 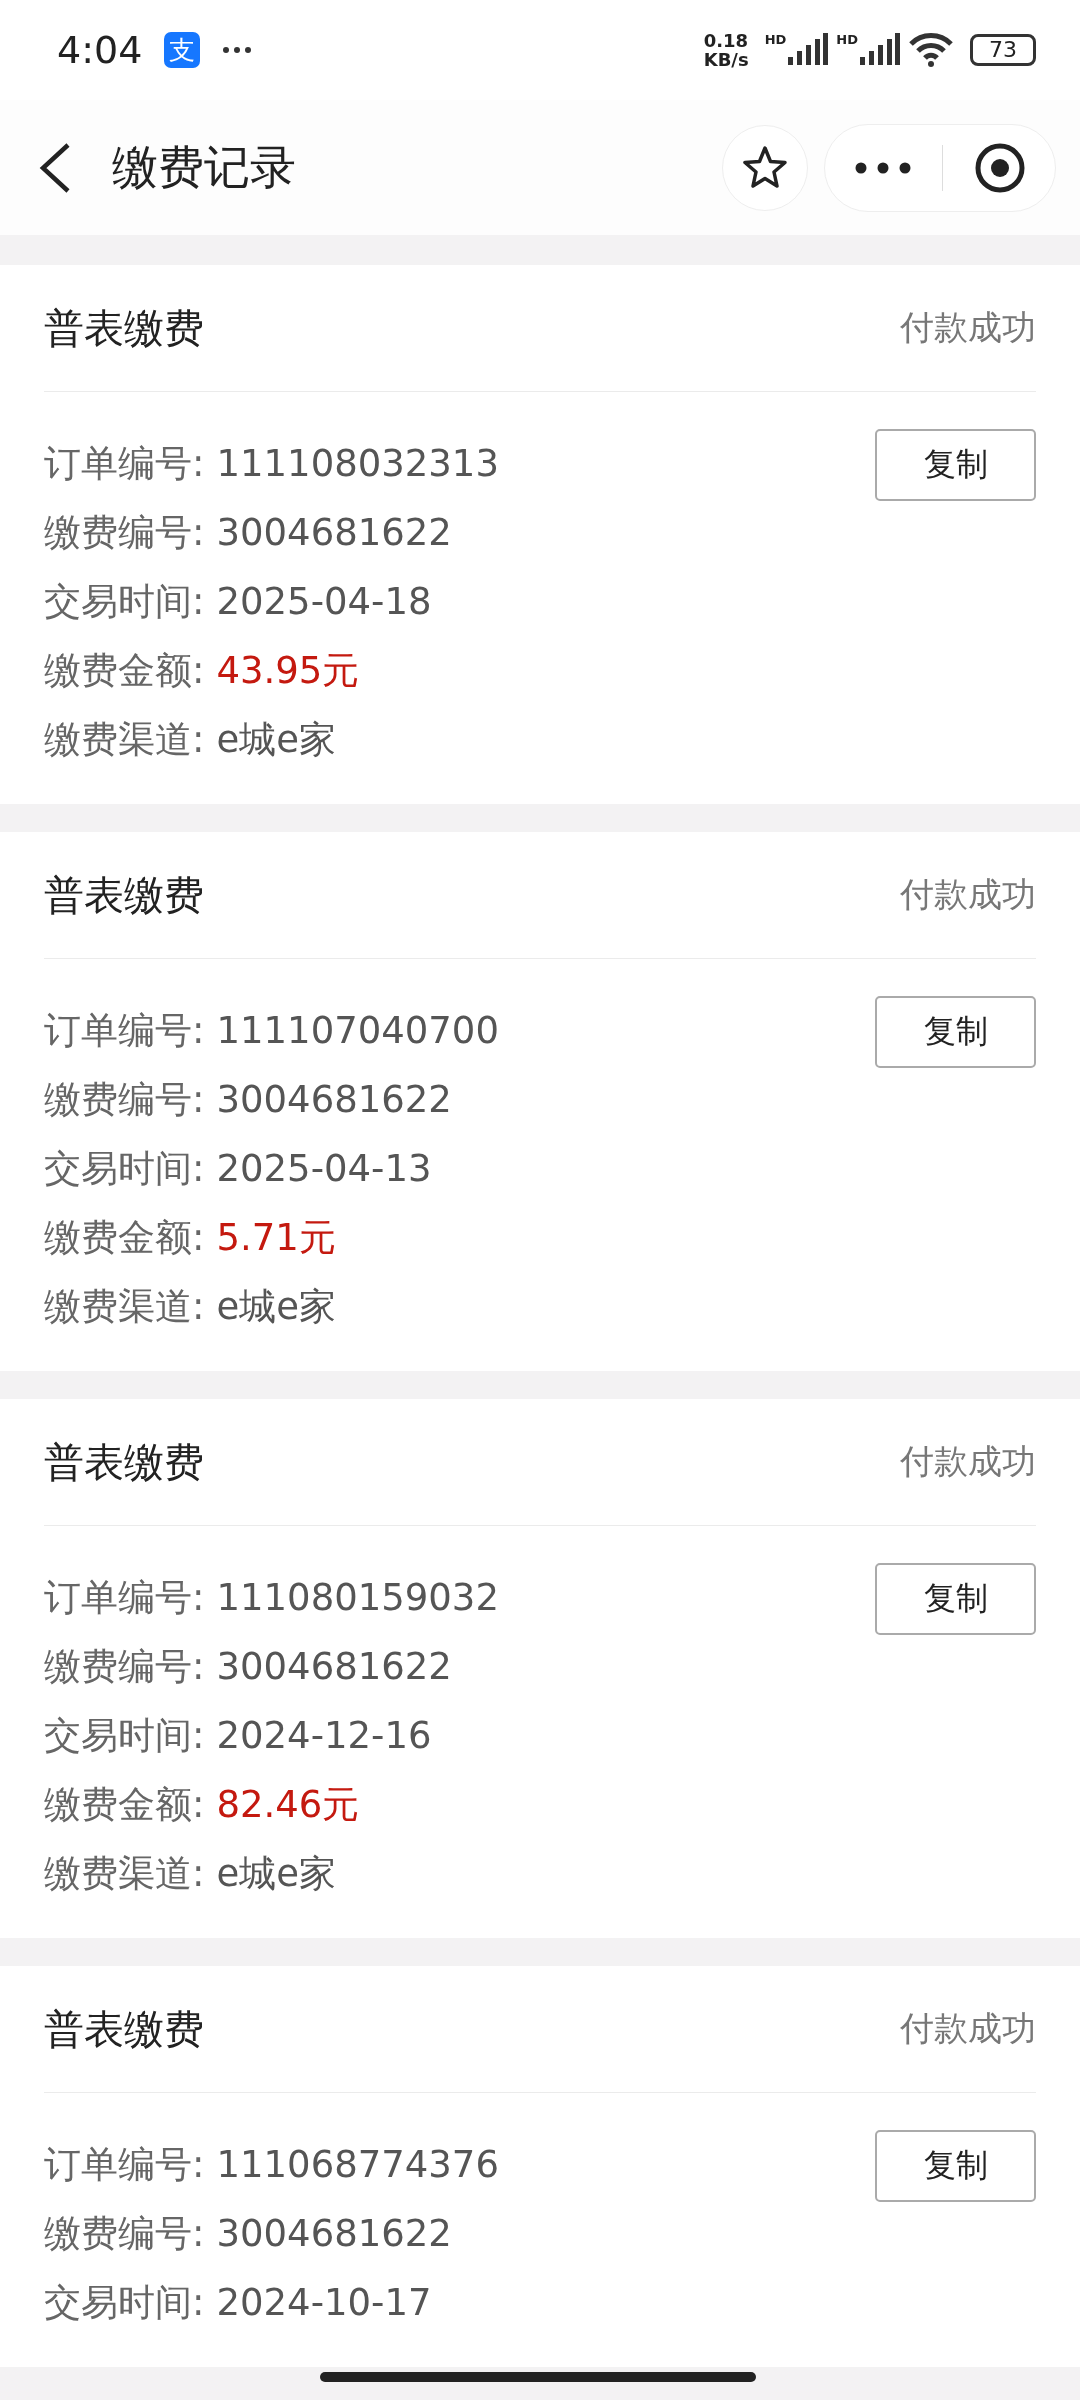 What do you see at coordinates (182, 50) in the screenshot?
I see `app-badge: 支` at bounding box center [182, 50].